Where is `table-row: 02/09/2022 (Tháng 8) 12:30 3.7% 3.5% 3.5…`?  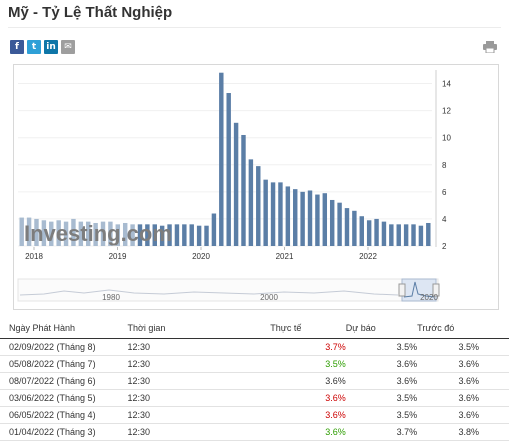 table-row: 02/09/2022 (Tháng 8) 12:30 3.7% 3.5% 3.5… is located at coordinates (254, 347).